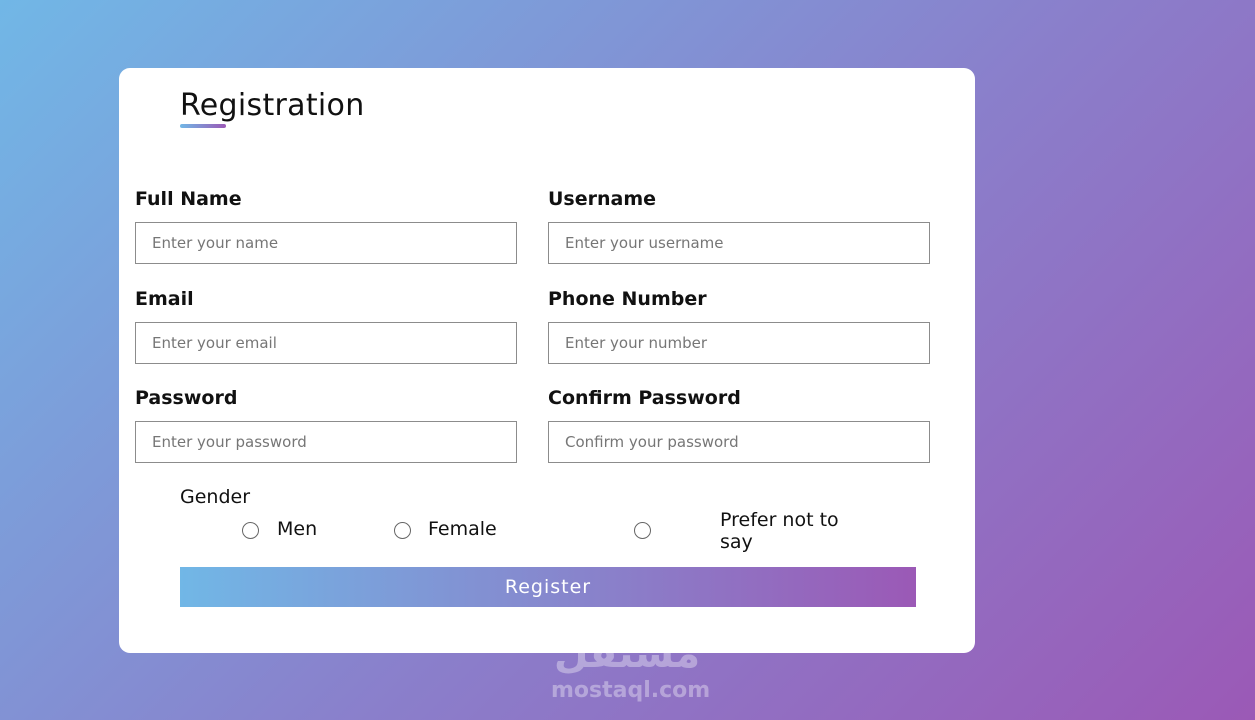 This screenshot has height=720, width=1255. Describe the element at coordinates (462, 529) in the screenshot. I see `gender-option-female-label: Female` at that location.